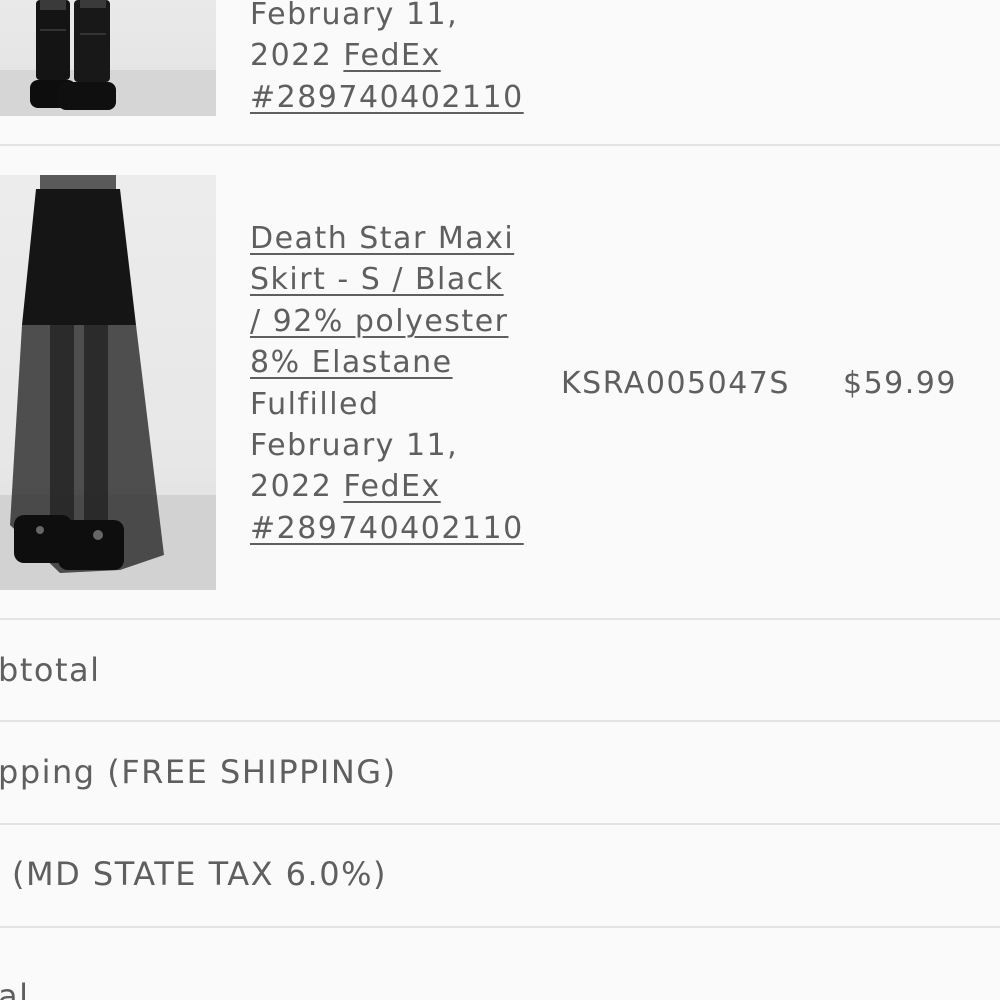 The width and height of the screenshot is (1000, 1000). Describe the element at coordinates (387, 528) in the screenshot. I see `item-2-tracking-link: #289740402110` at that location.